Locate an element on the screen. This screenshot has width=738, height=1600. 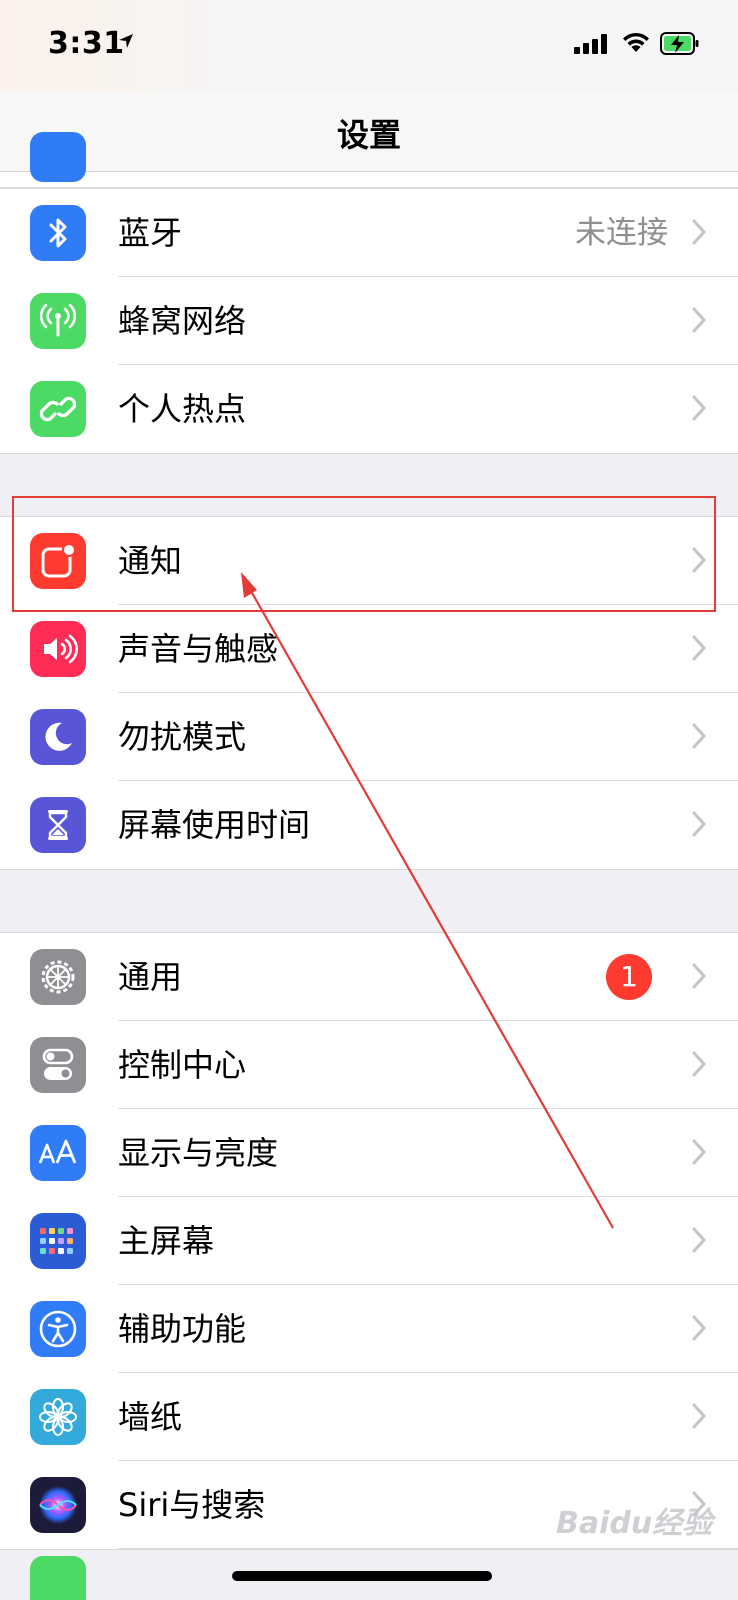
row-divider is located at coordinates (428, 1548).